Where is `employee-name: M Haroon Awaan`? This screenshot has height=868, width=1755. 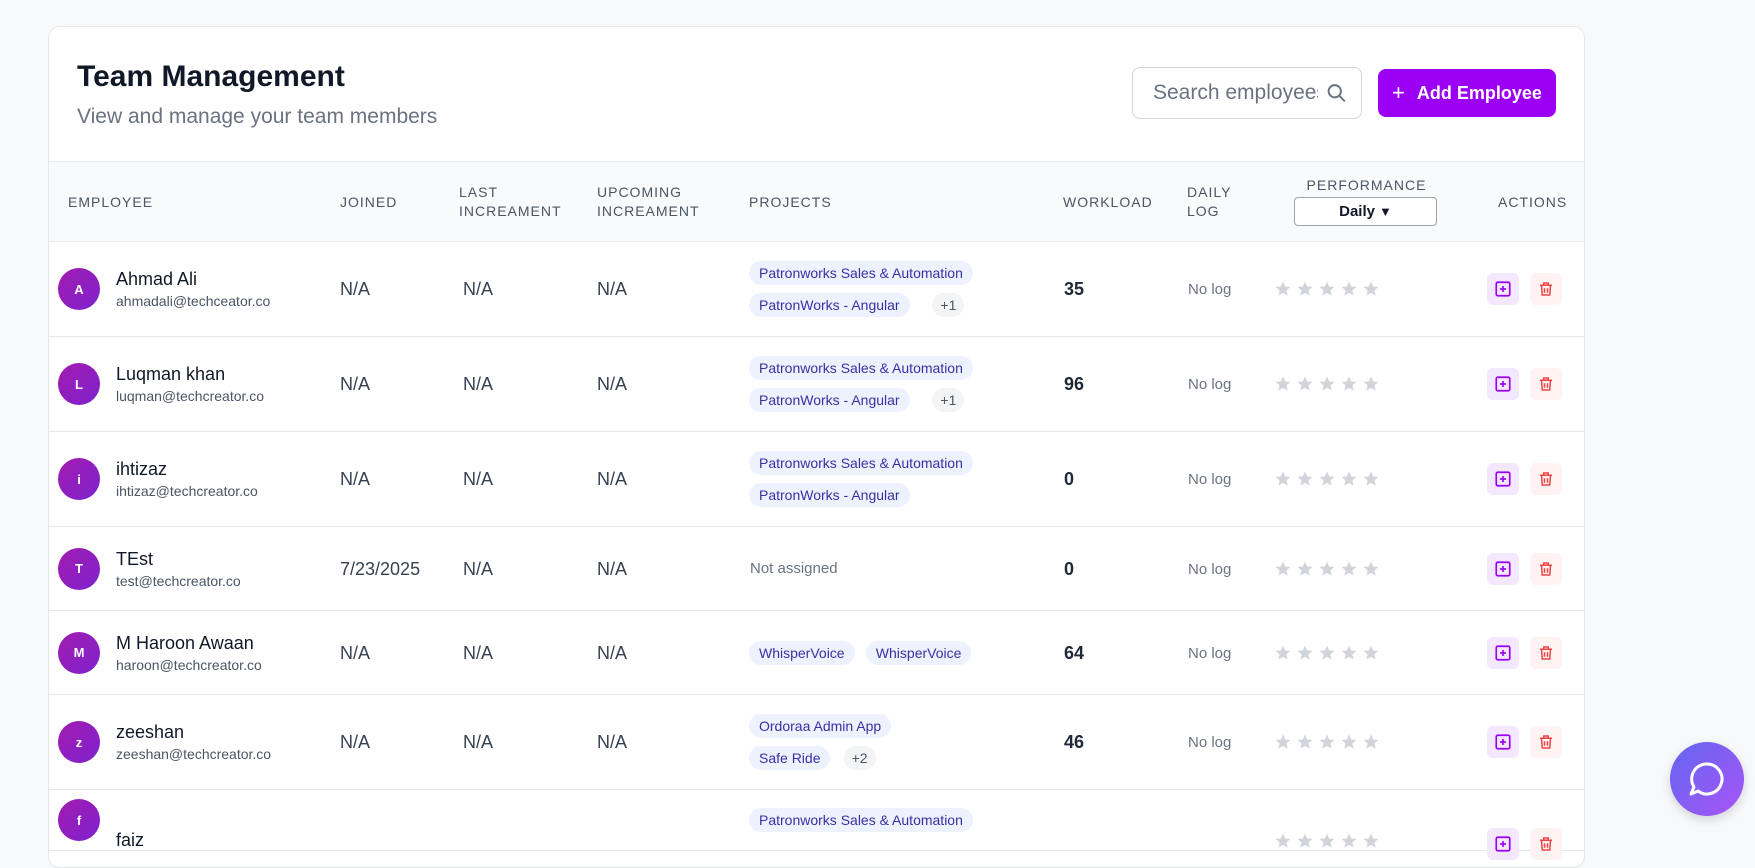
employee-name: M Haroon Awaan is located at coordinates (185, 643).